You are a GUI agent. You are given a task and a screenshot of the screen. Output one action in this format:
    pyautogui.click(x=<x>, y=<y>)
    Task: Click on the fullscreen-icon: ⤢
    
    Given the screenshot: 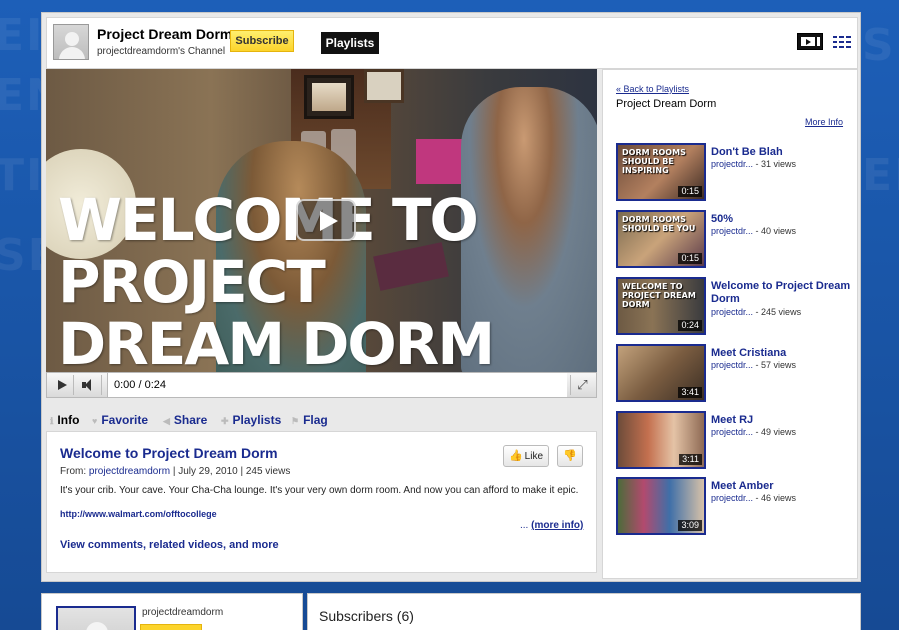 What is the action you would take?
    pyautogui.click(x=582, y=385)
    